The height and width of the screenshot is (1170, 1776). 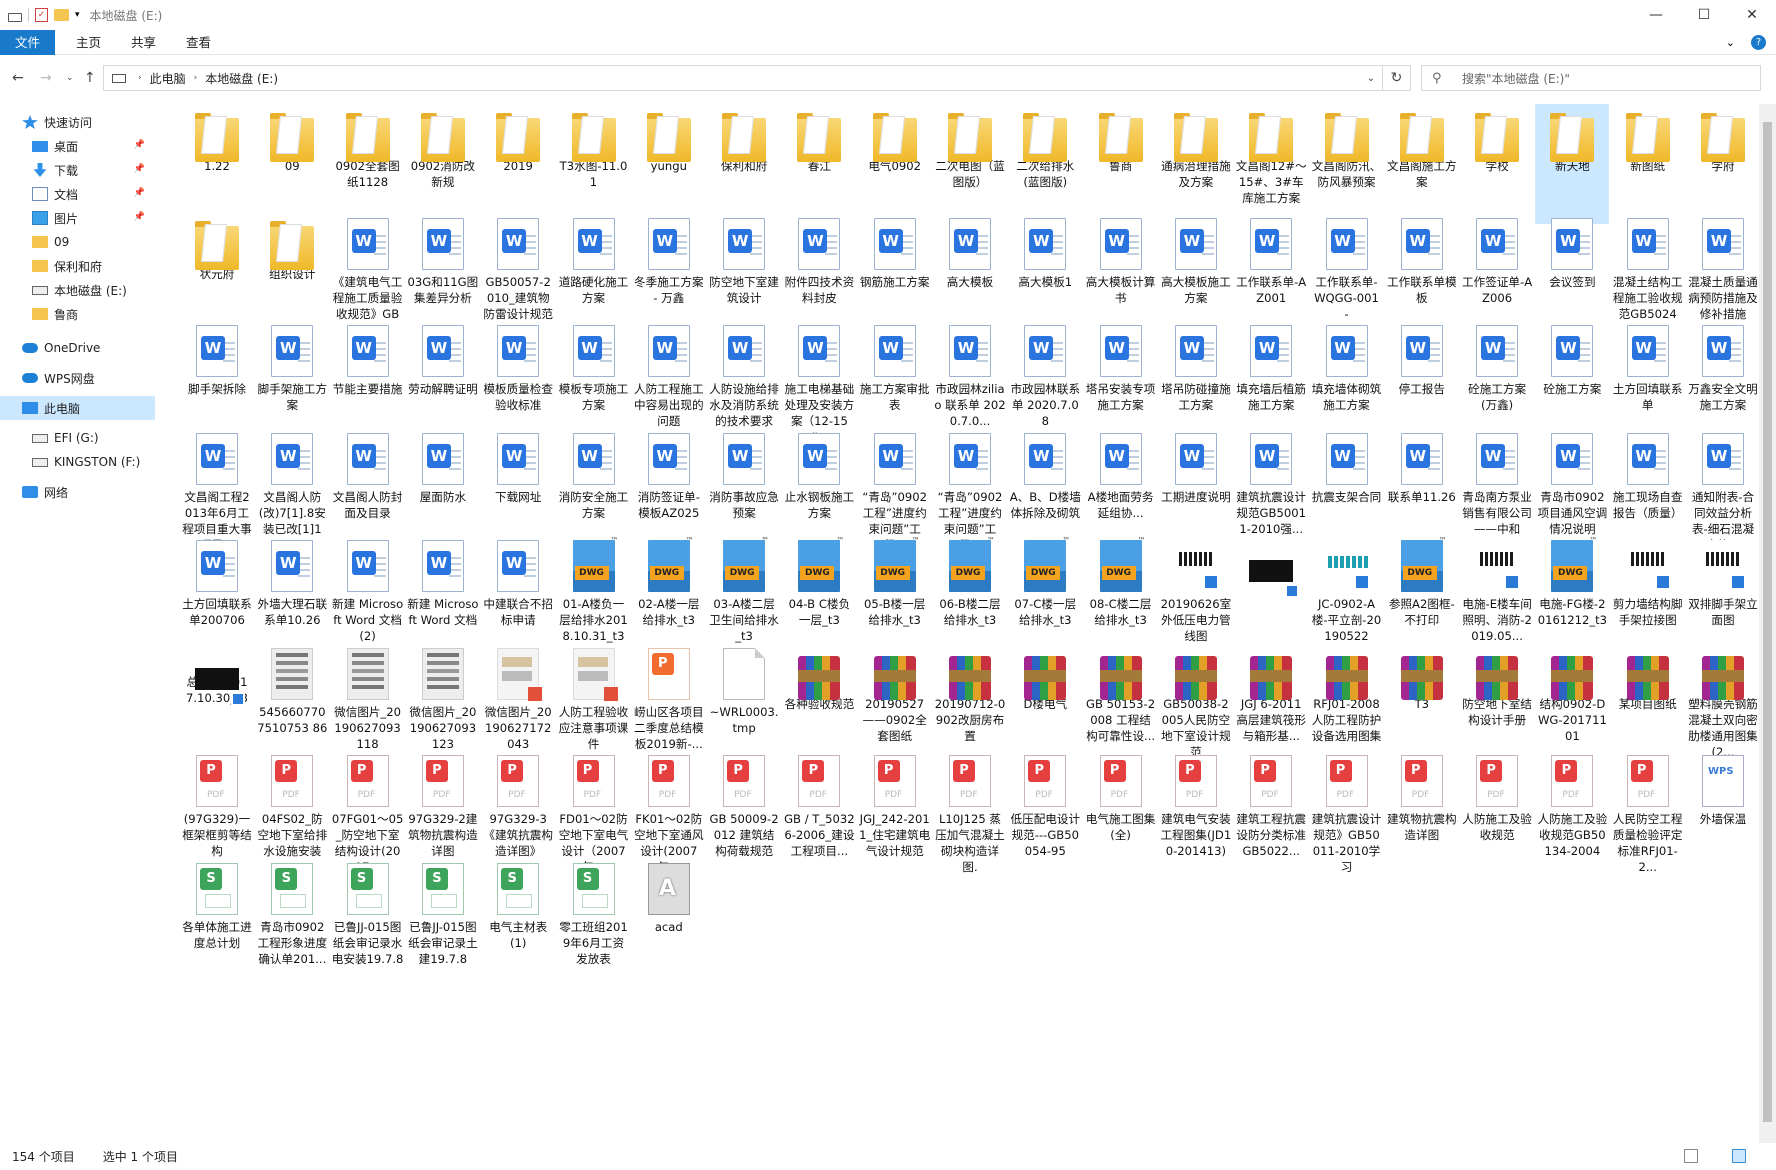 What do you see at coordinates (1497, 164) in the screenshot?
I see `file-item: 学校` at bounding box center [1497, 164].